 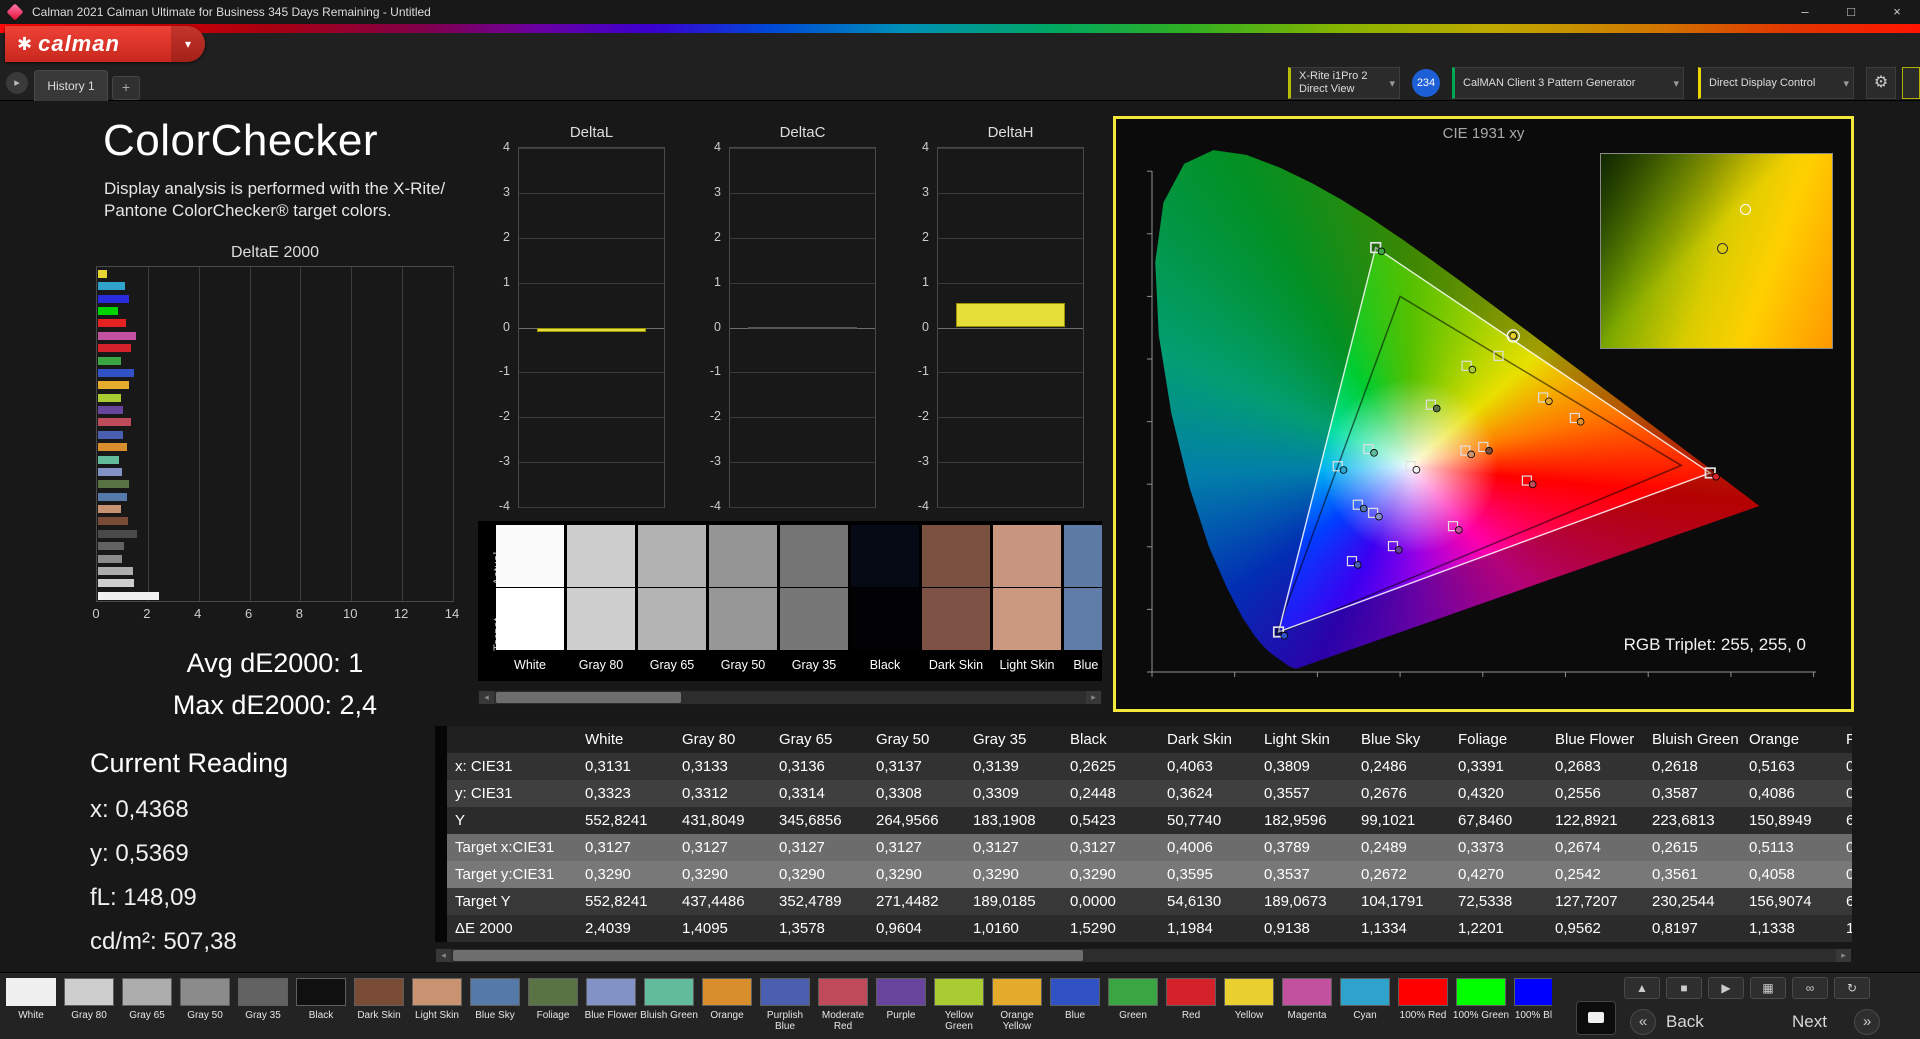 I want to click on patch-chip-yellow, so click(x=1249, y=992).